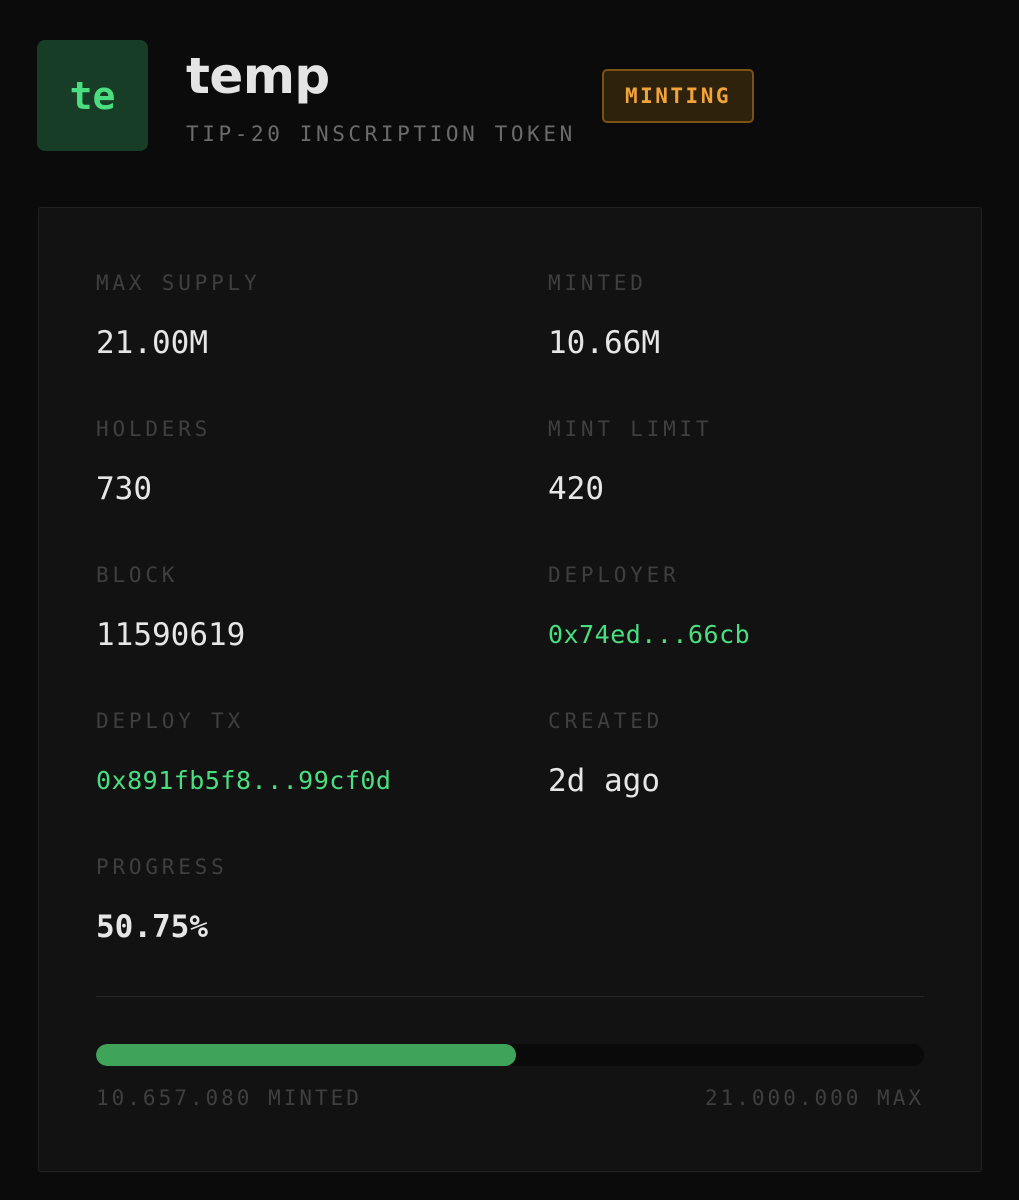 Image resolution: width=1019 pixels, height=1200 pixels. What do you see at coordinates (630, 429) in the screenshot?
I see `stat-label: MINT LIMIT` at bounding box center [630, 429].